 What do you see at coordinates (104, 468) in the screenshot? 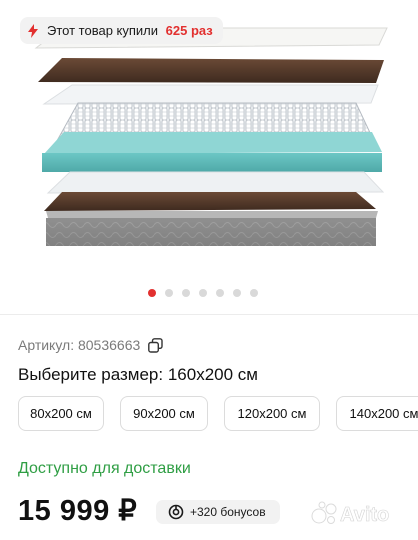
I see `availability-status: Доступно для доставки` at bounding box center [104, 468].